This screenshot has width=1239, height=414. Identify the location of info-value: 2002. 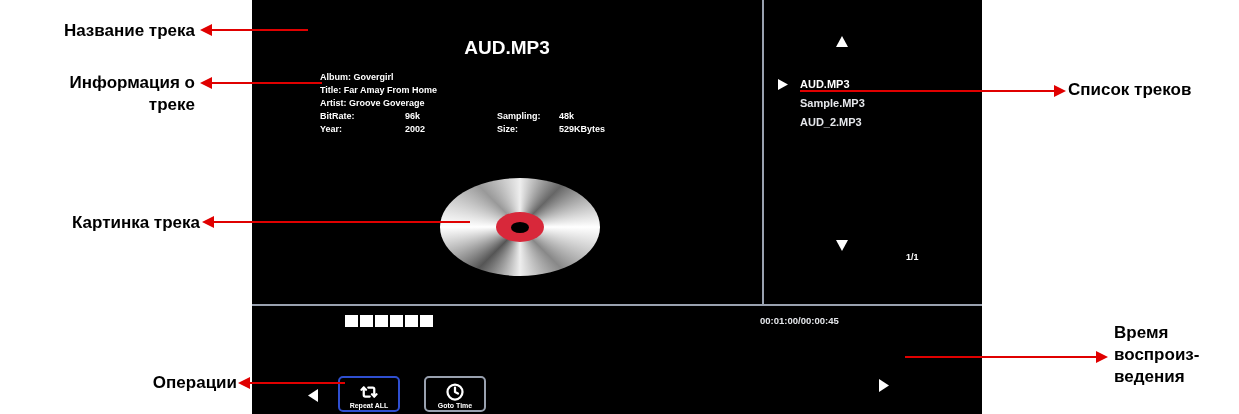
(416, 129).